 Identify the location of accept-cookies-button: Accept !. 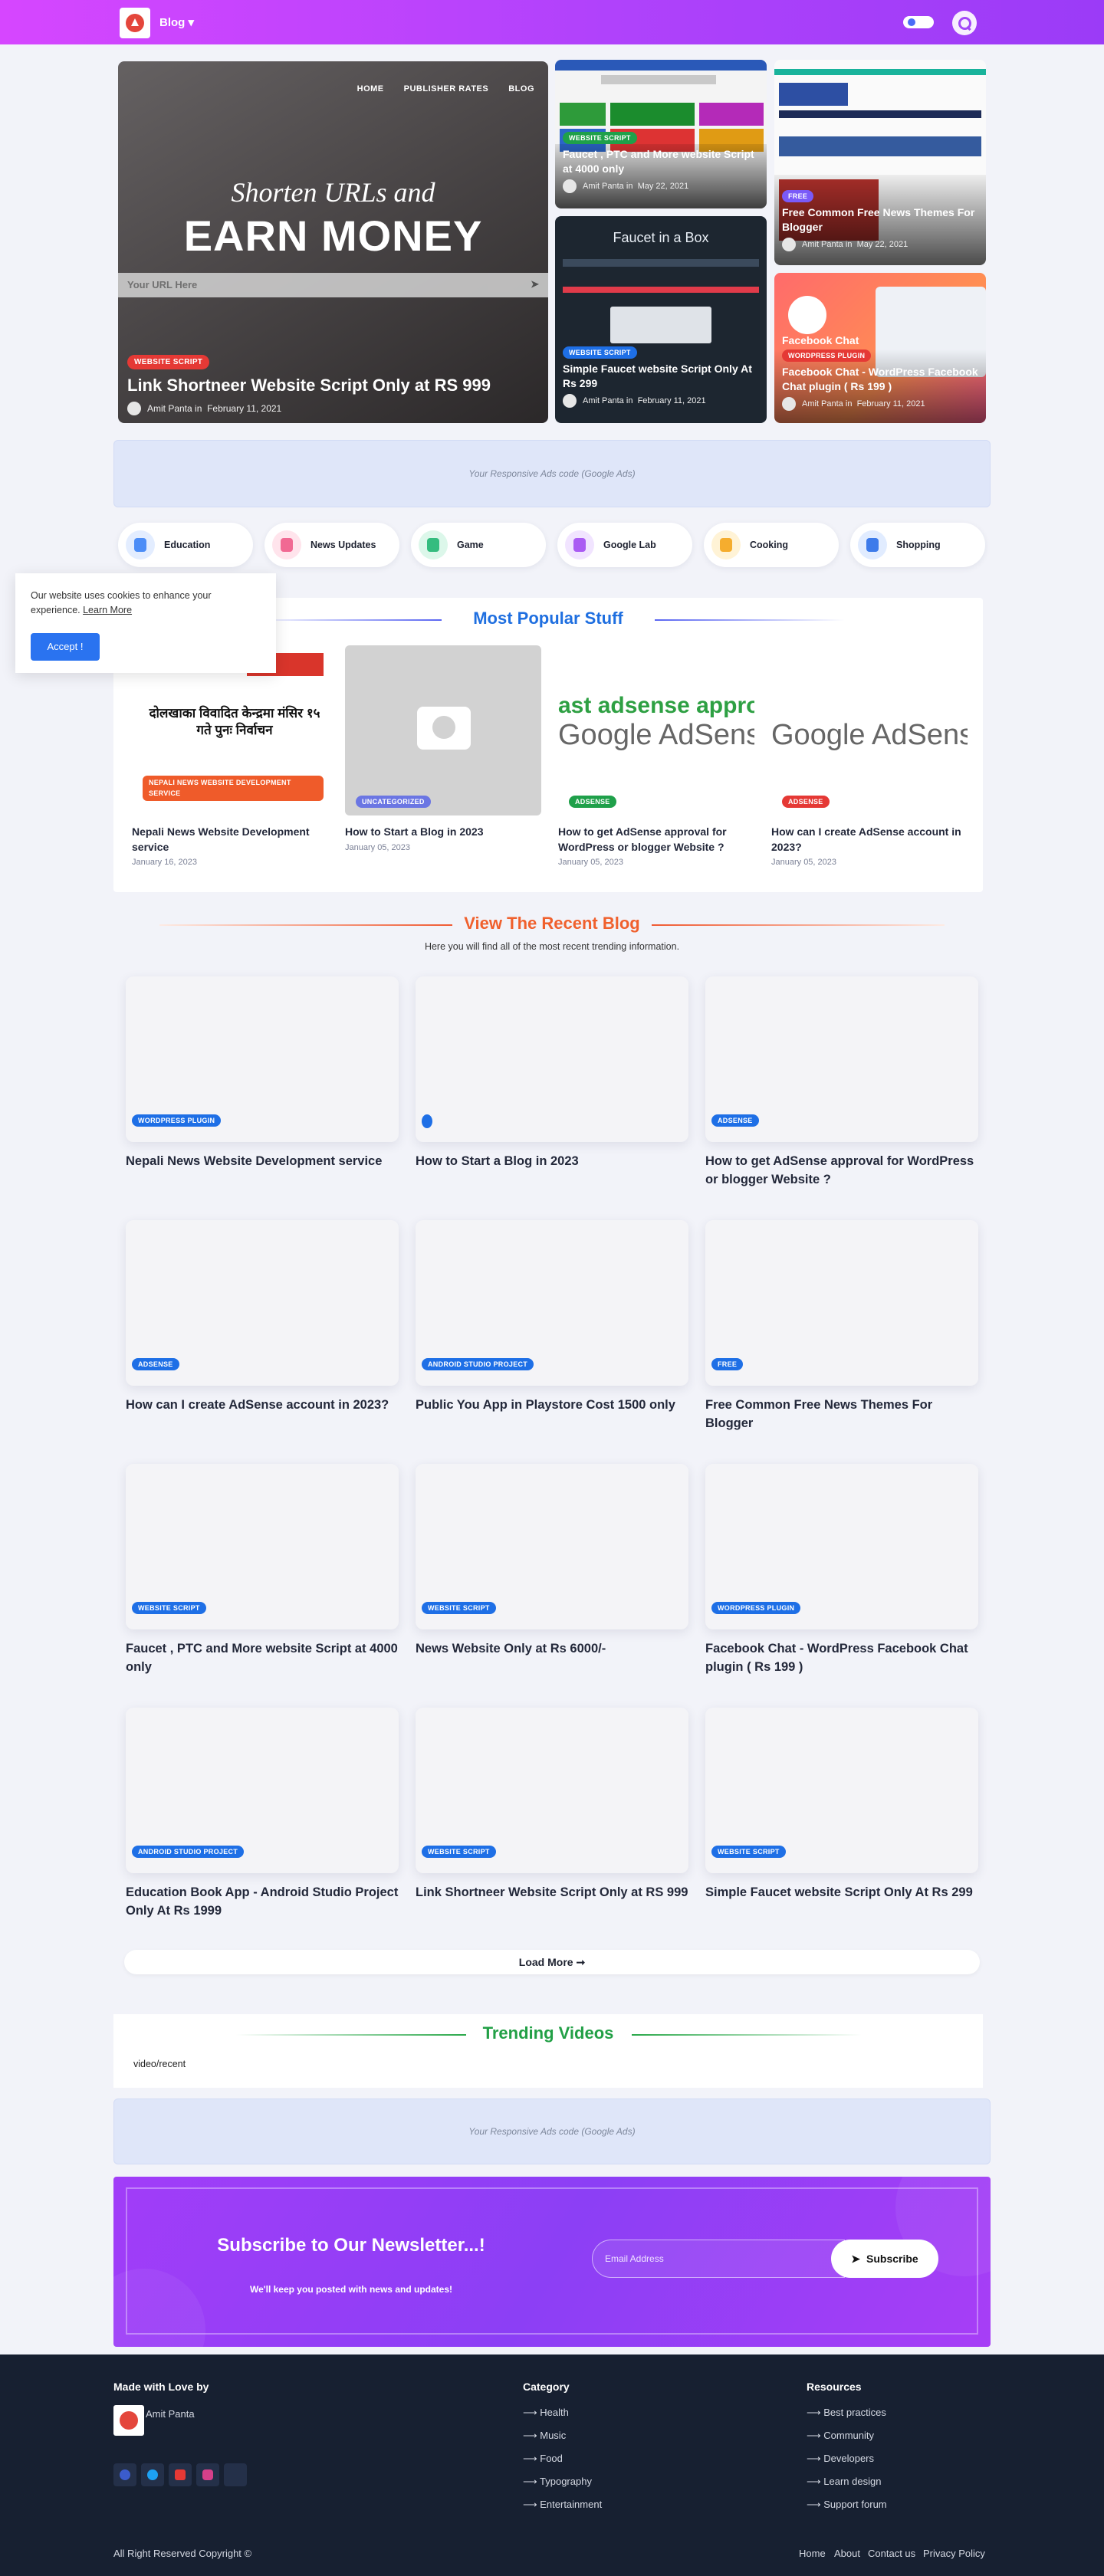
(66, 647).